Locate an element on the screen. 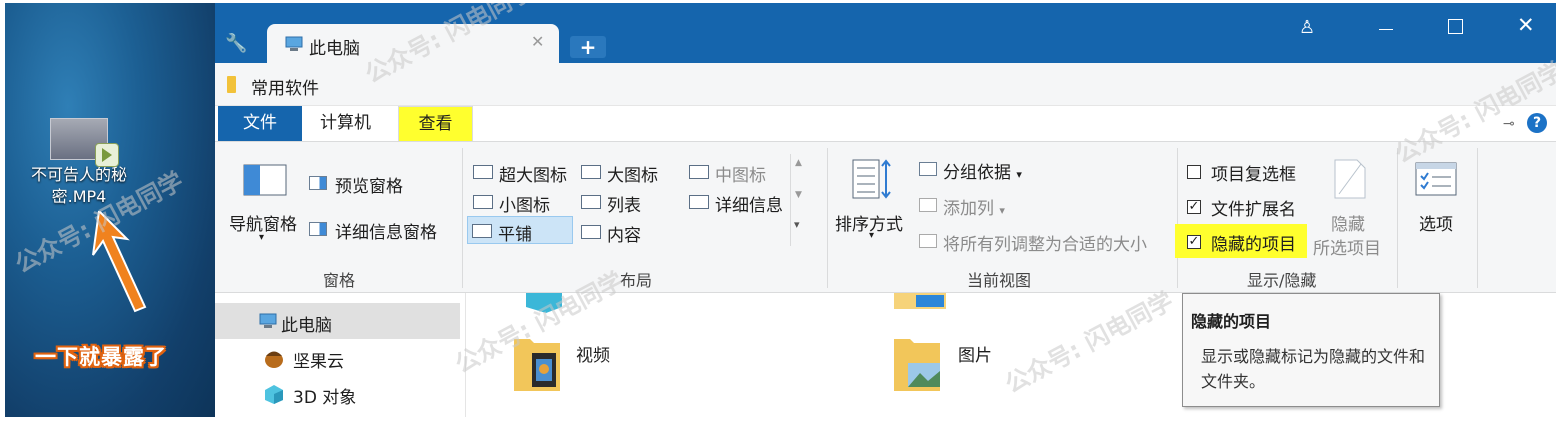 The width and height of the screenshot is (1561, 422). 3d-objects-icon is located at coordinates (274, 394).